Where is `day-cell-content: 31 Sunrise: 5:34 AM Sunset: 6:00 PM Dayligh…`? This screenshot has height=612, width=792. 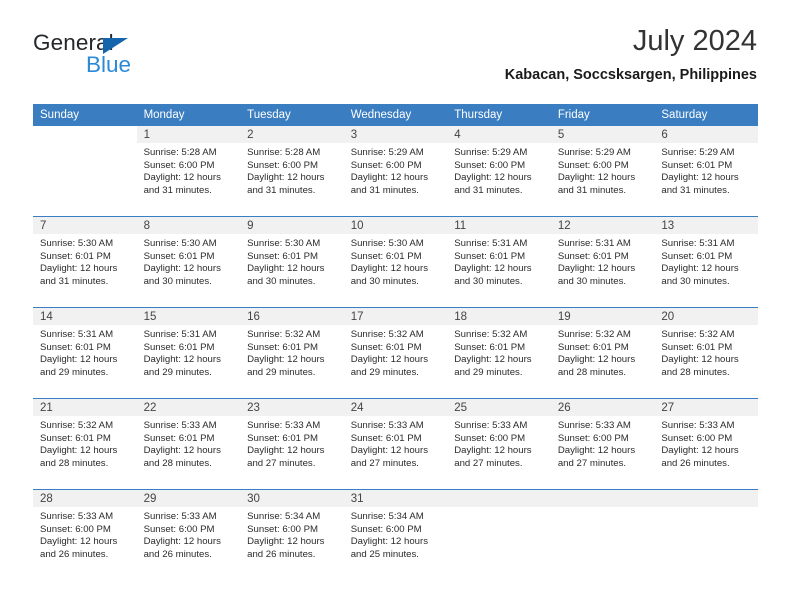 day-cell-content: 31 Sunrise: 5:34 AM Sunset: 6:00 PM Dayligh… is located at coordinates (395, 535).